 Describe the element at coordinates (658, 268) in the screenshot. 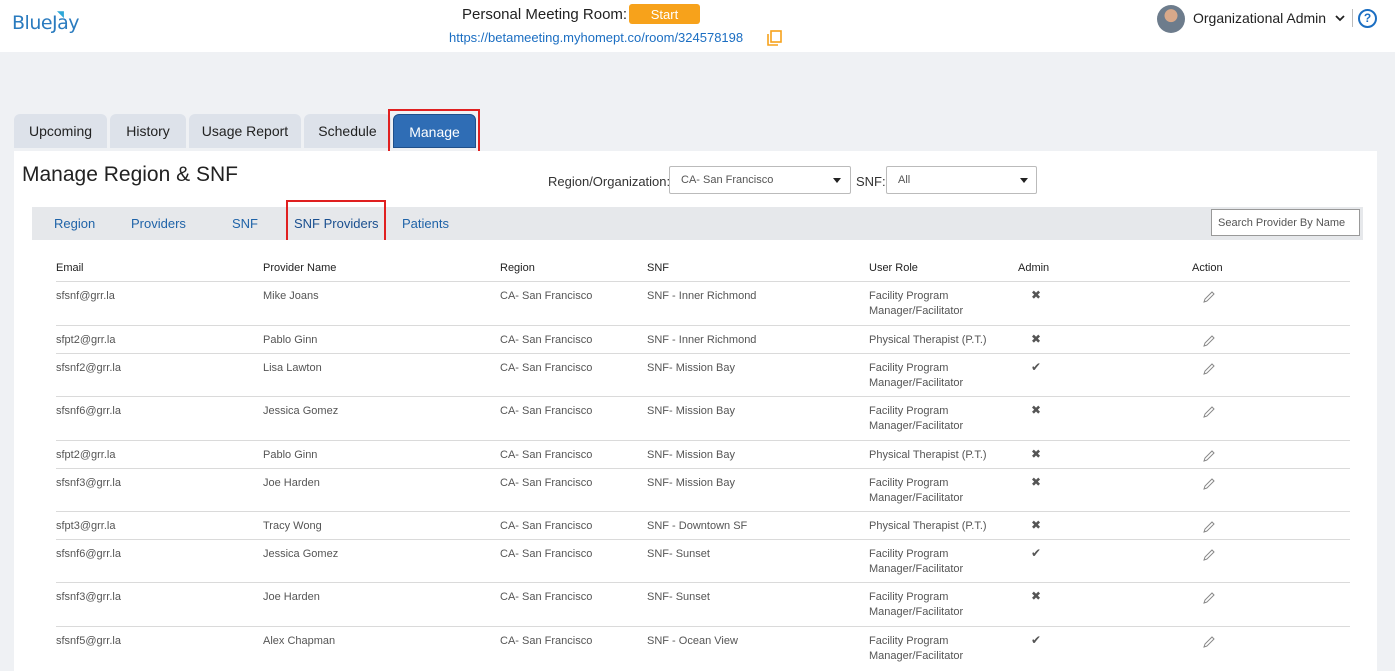

I see `column-header-snf: SNF` at that location.